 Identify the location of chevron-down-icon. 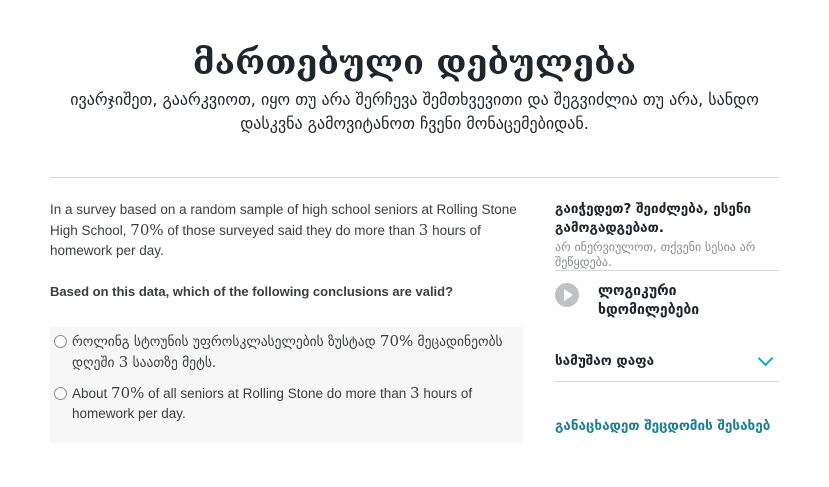
(765, 358).